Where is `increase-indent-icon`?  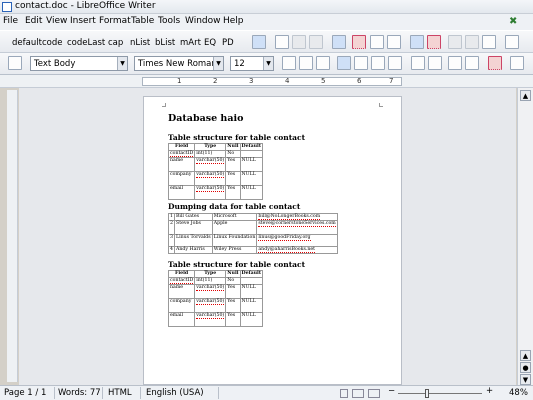 increase-indent-icon is located at coordinates (472, 63).